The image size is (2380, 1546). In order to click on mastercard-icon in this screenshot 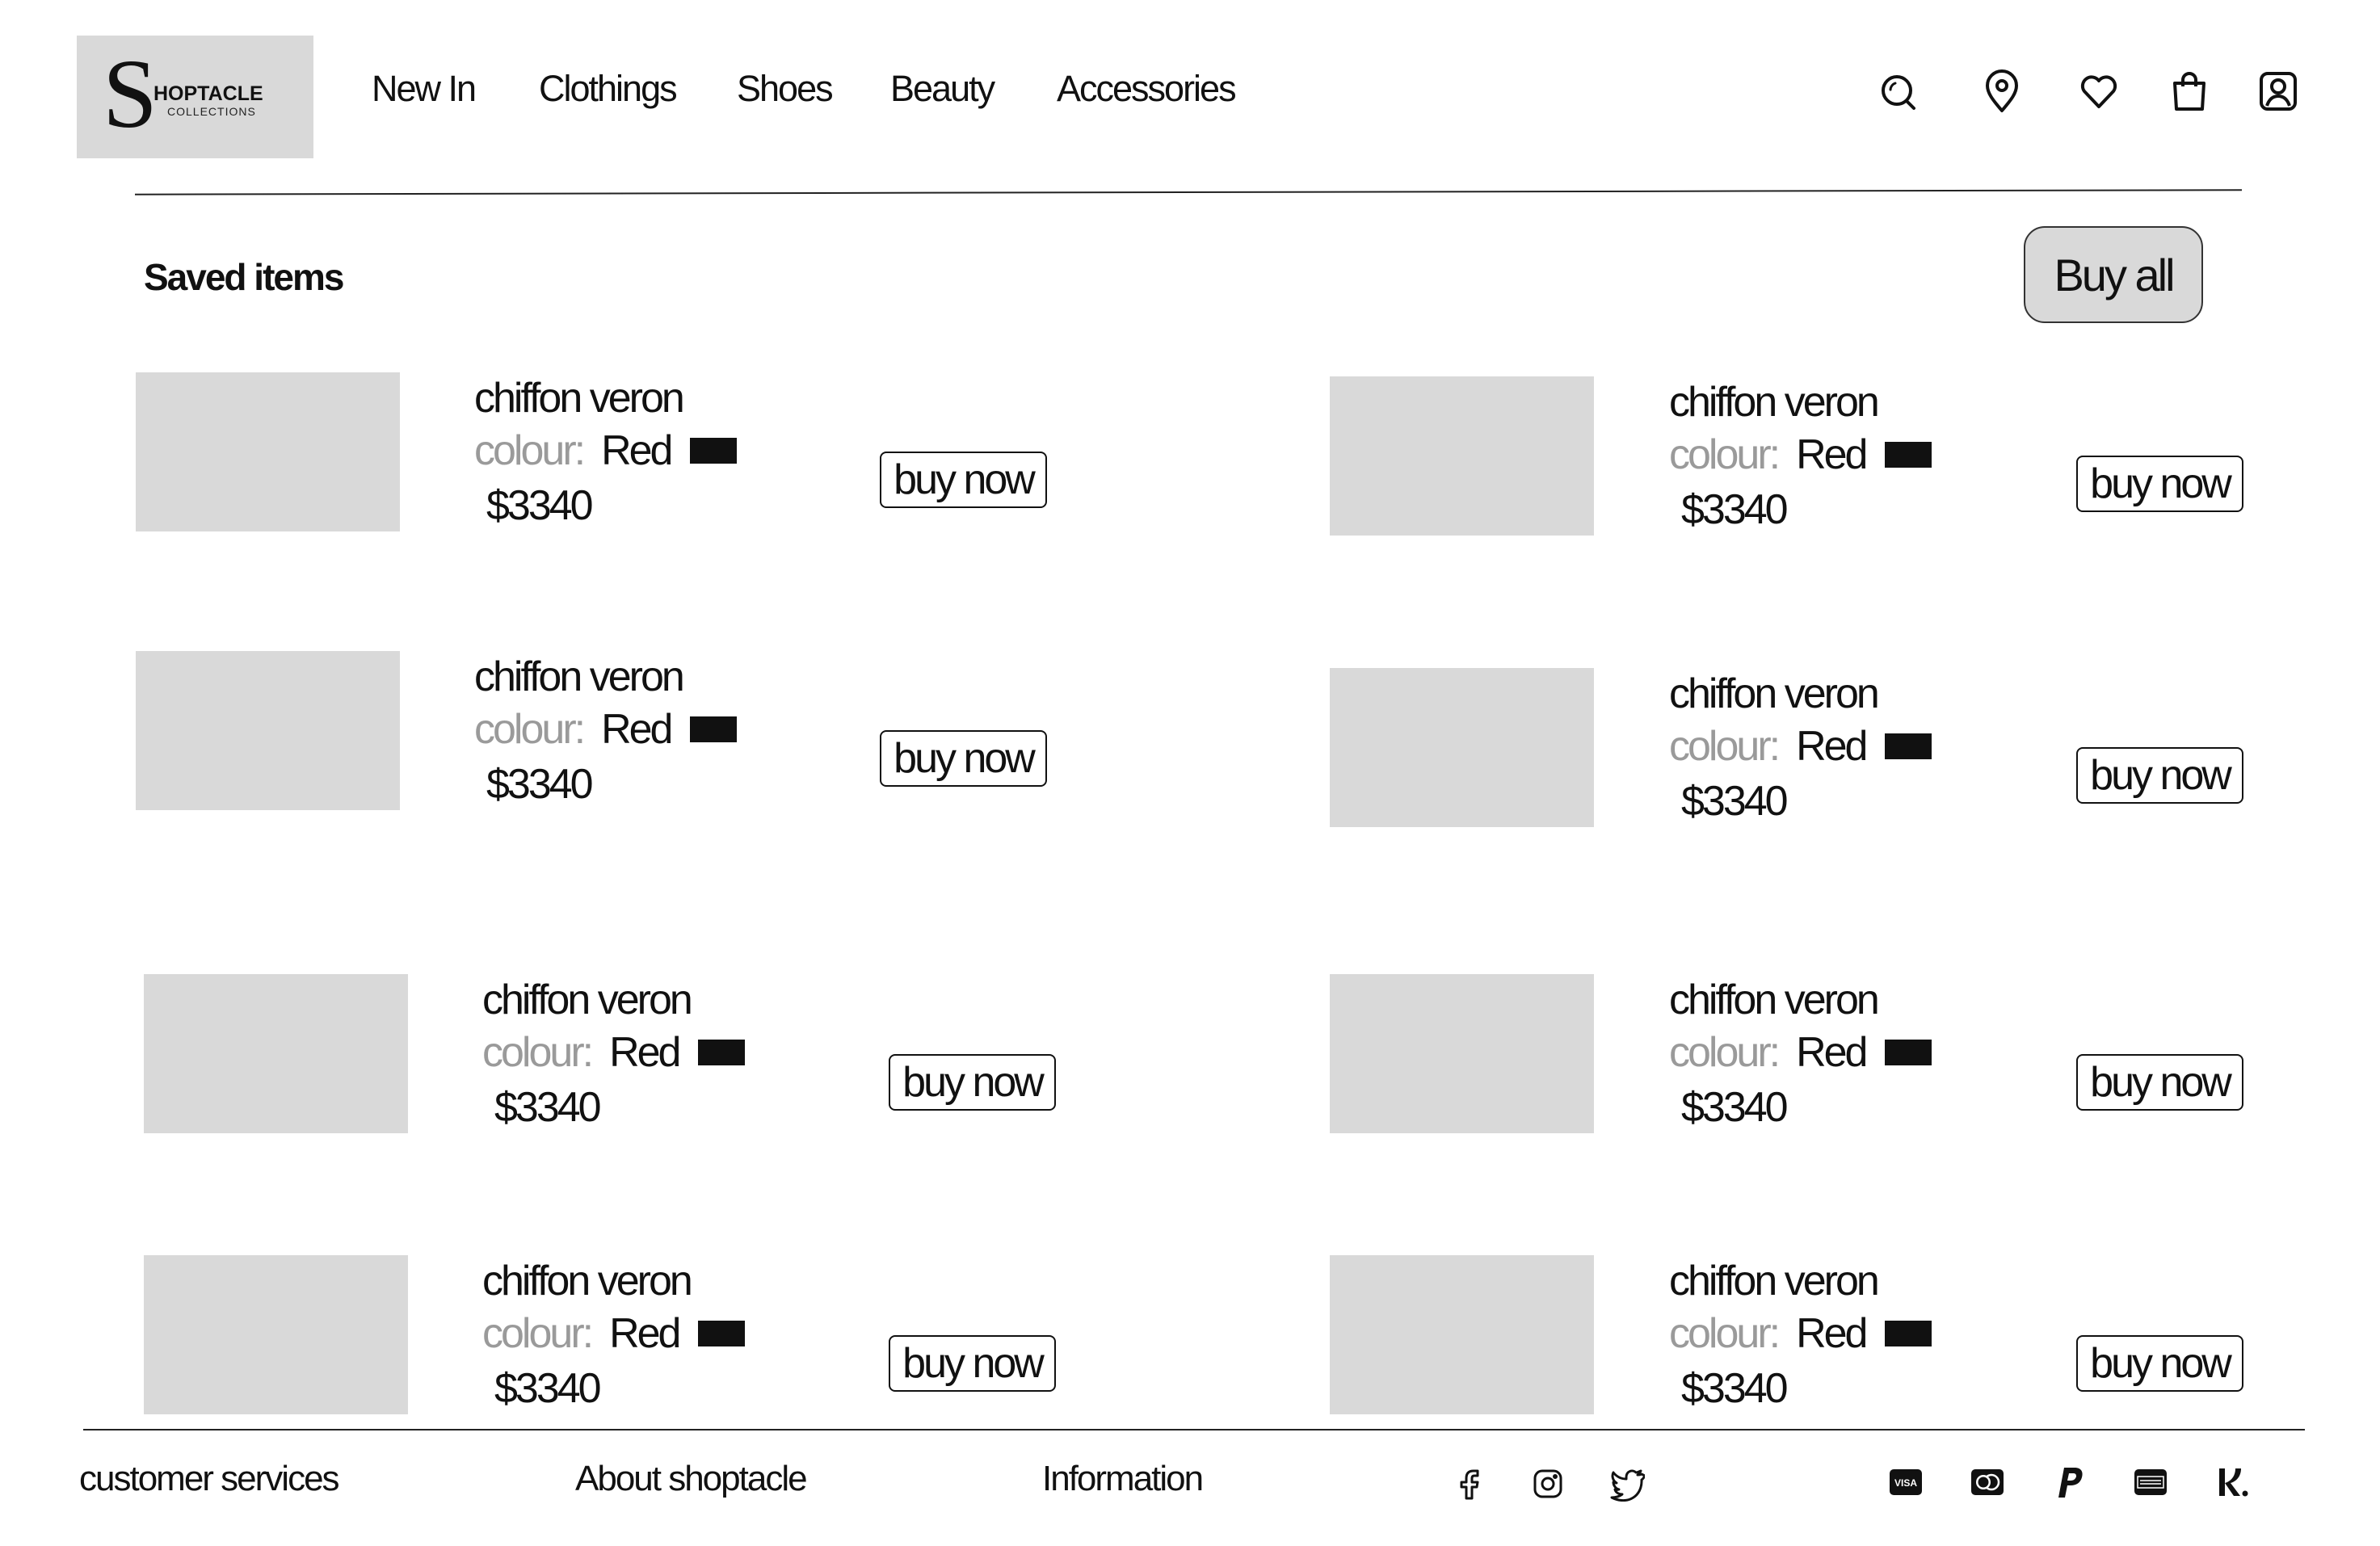, I will do `click(1987, 1482)`.